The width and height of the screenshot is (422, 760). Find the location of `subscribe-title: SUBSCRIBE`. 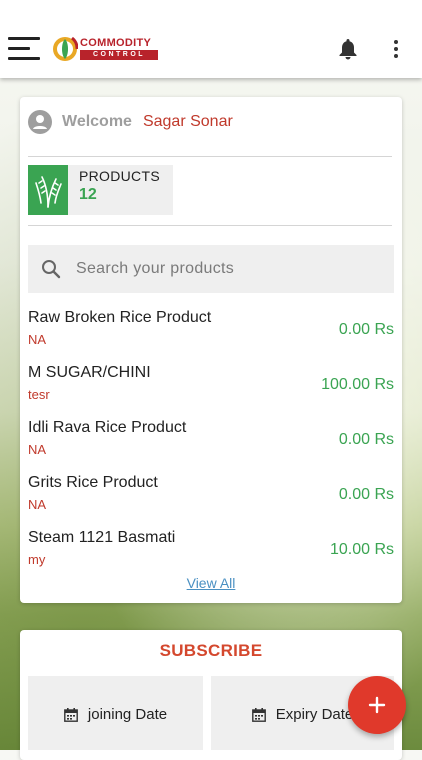

subscribe-title: SUBSCRIBE is located at coordinates (211, 650).